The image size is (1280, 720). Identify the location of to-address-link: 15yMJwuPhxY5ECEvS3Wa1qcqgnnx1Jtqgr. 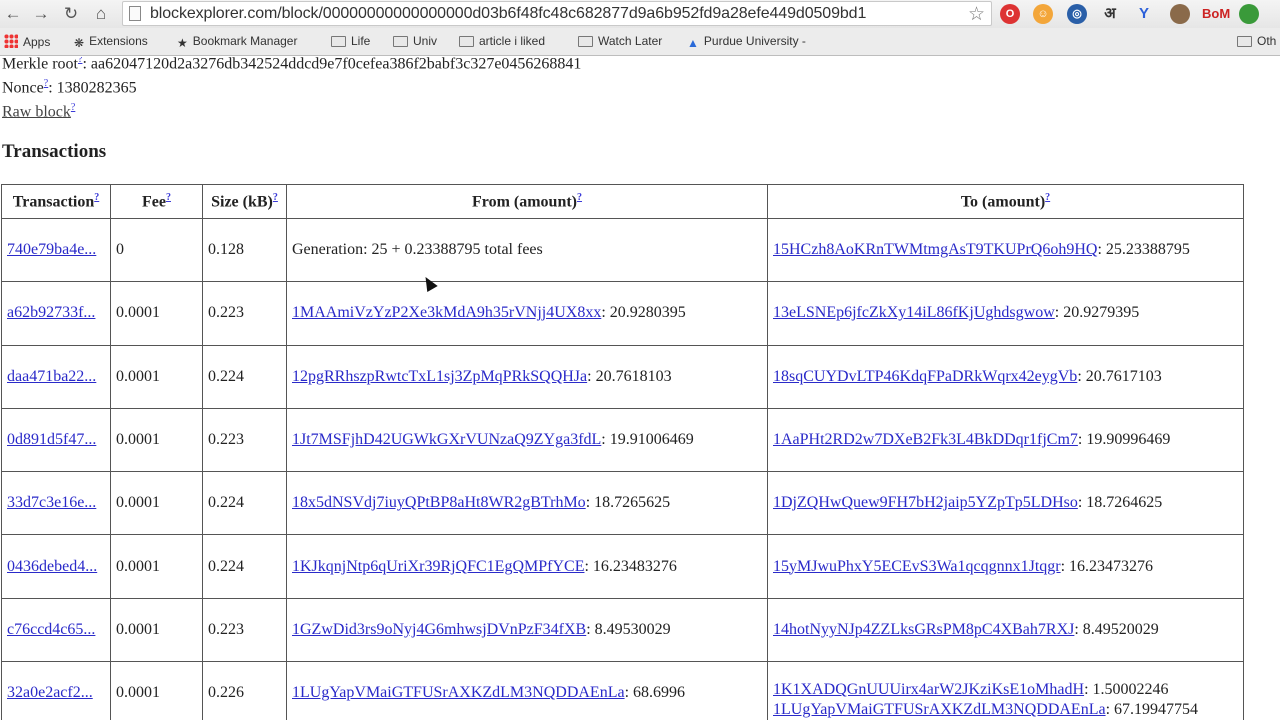
(917, 566).